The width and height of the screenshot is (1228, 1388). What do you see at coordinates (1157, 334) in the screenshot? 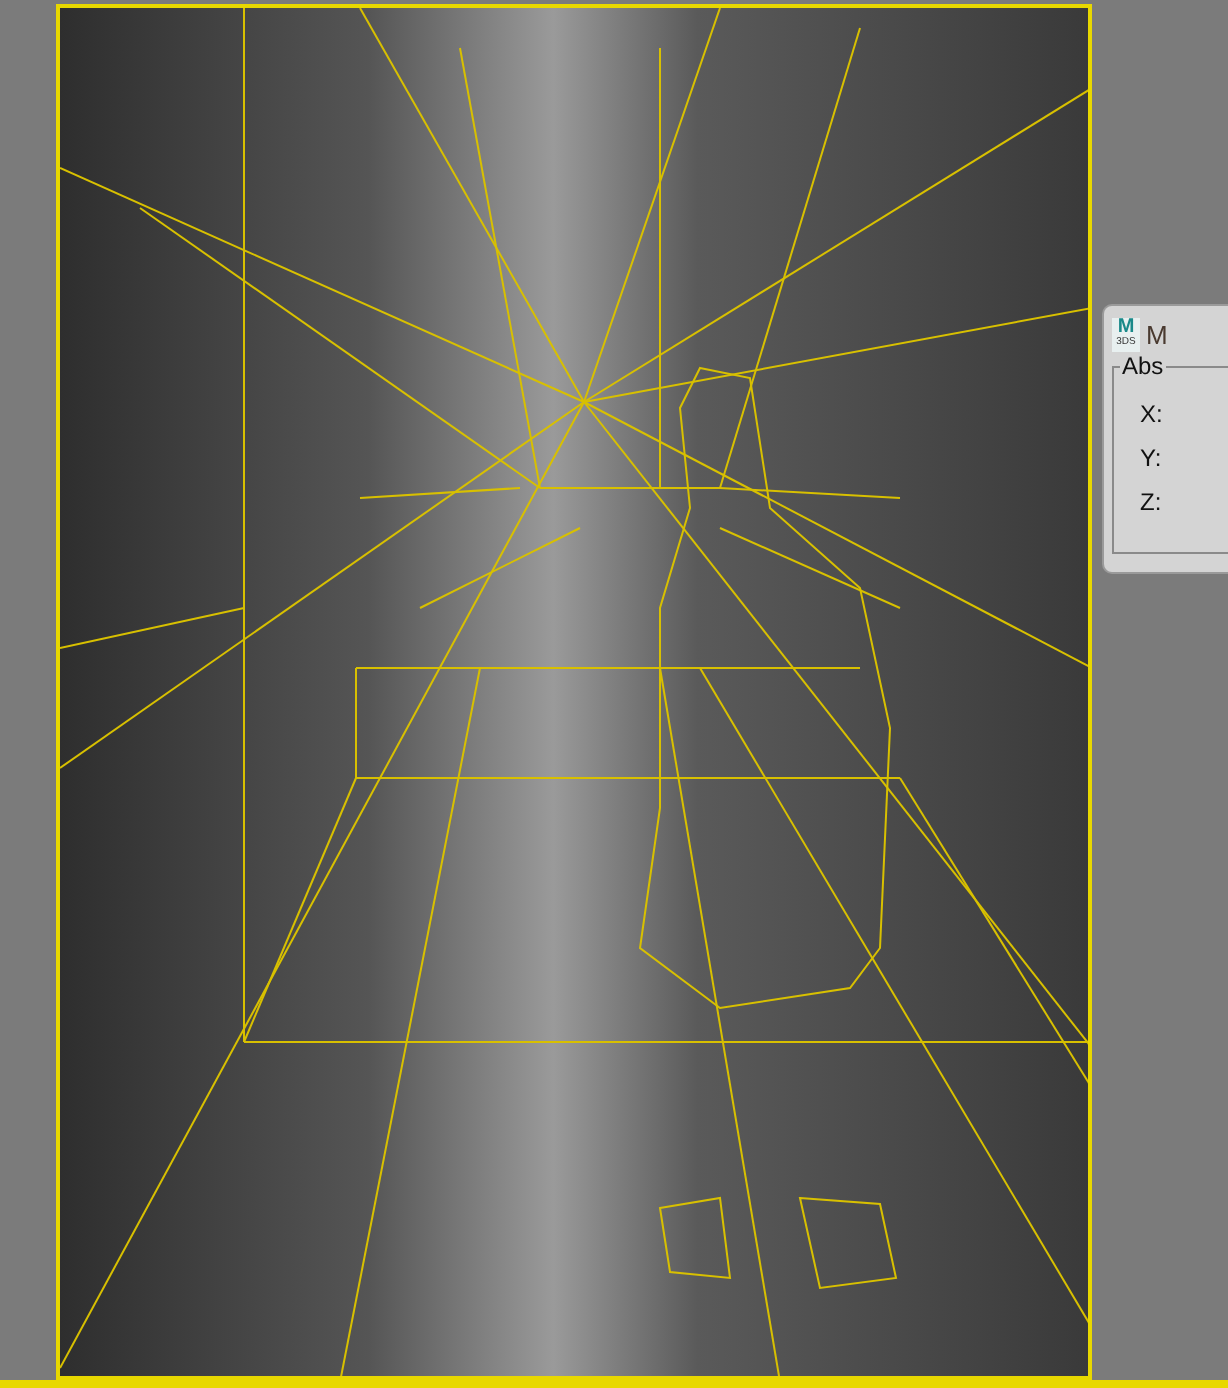
I see `dialog-title: M` at bounding box center [1157, 334].